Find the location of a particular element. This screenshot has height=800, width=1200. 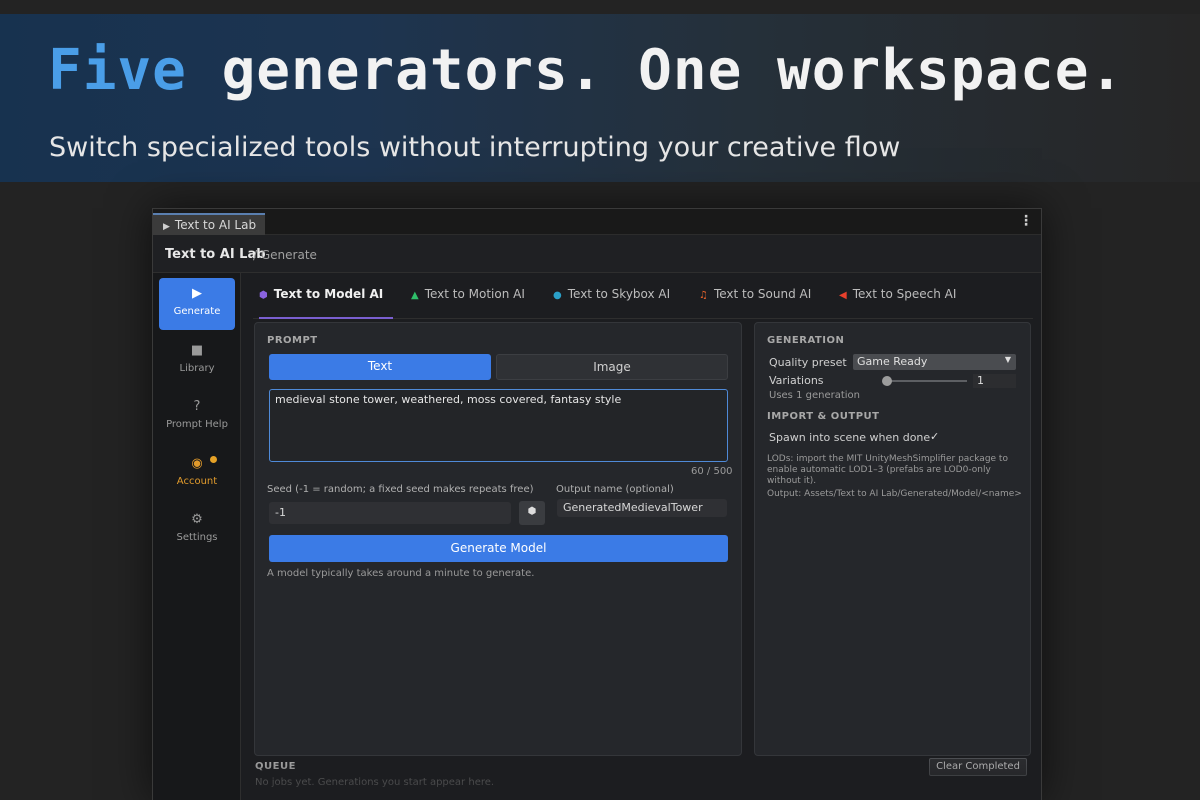

cube-icon: ⬢ is located at coordinates (263, 295).